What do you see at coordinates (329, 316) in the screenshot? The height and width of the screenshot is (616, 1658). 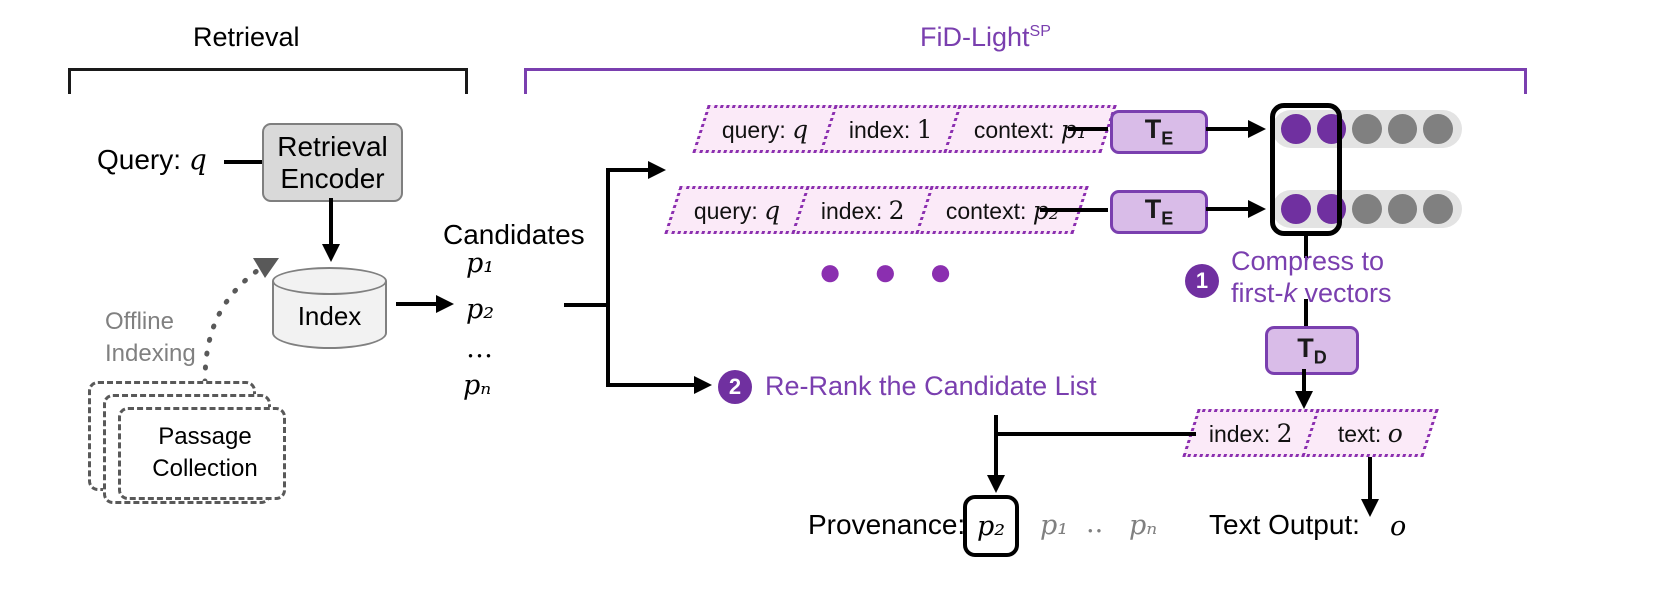 I see `index-label: Index` at bounding box center [329, 316].